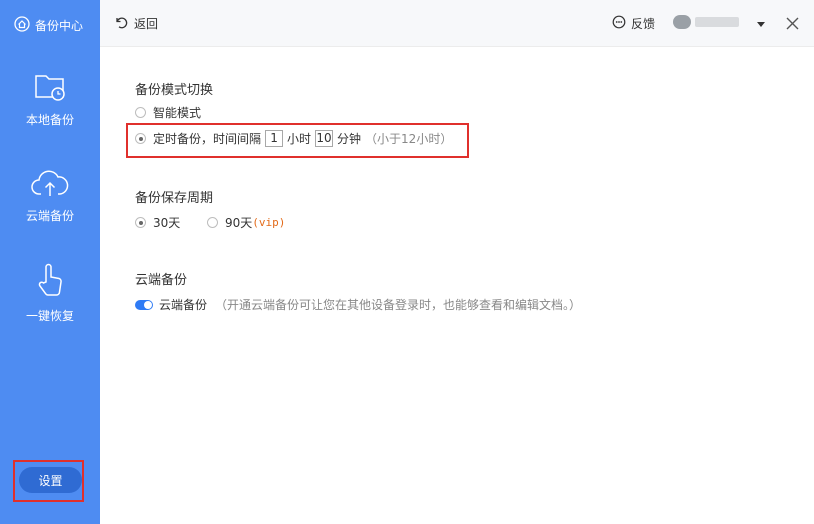  What do you see at coordinates (50, 281) in the screenshot?
I see `hand-pointer-icon` at bounding box center [50, 281].